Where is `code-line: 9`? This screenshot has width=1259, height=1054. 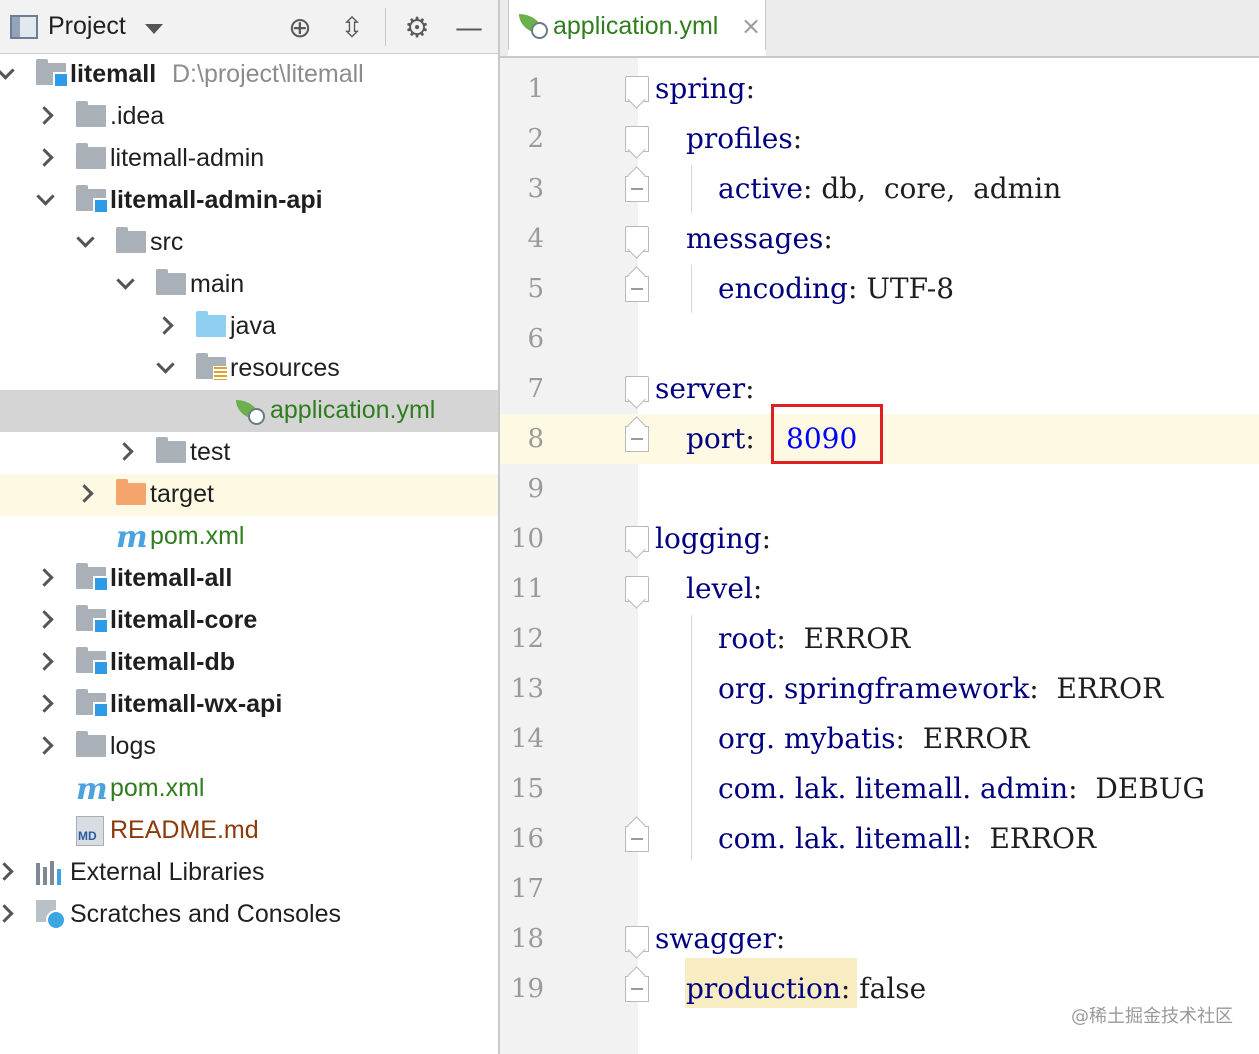
code-line: 9 is located at coordinates (879, 489).